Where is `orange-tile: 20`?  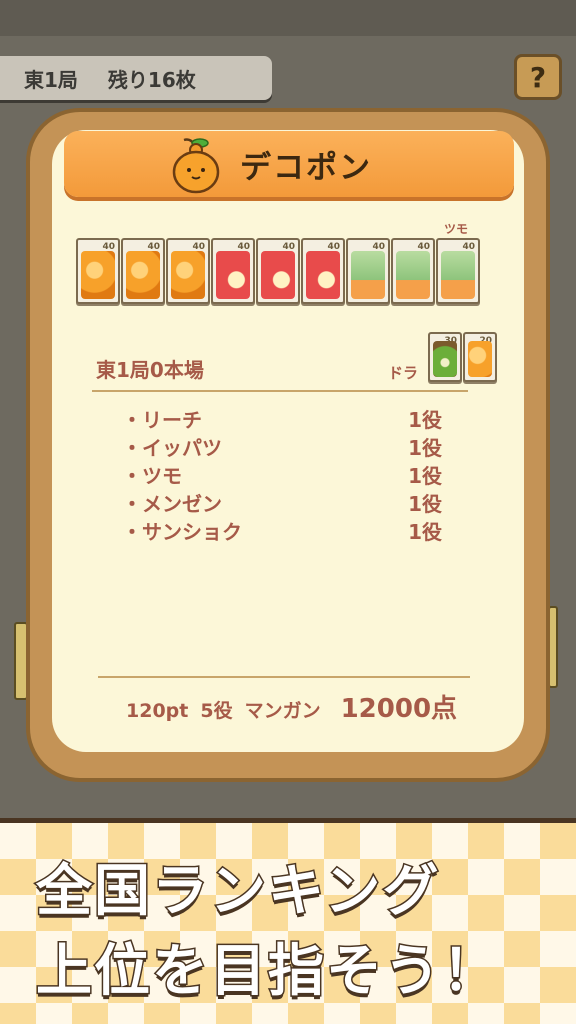 orange-tile: 20 is located at coordinates (480, 357).